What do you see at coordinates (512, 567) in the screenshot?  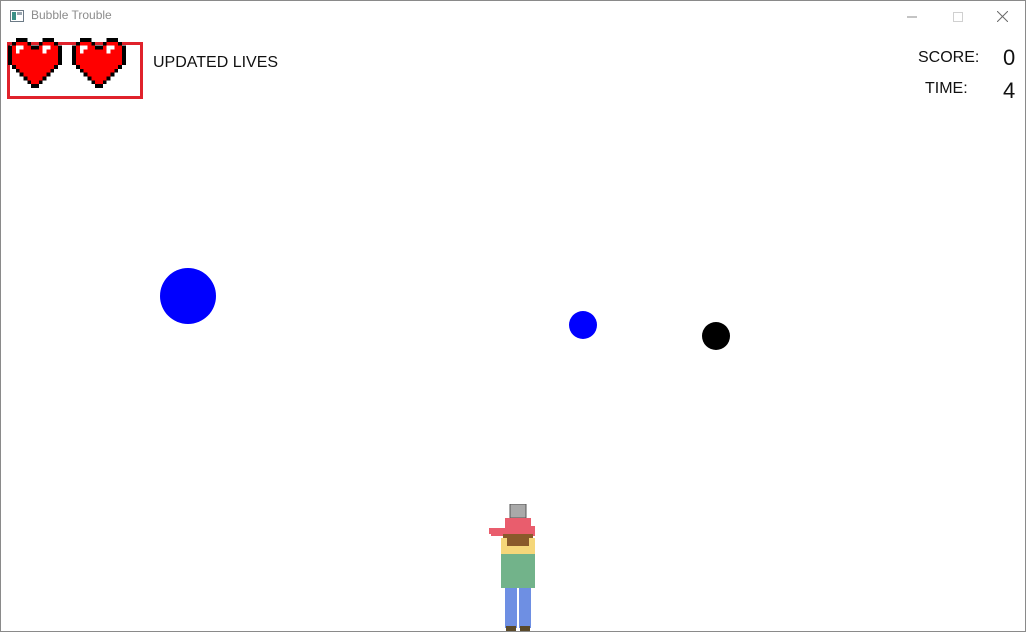 I see `player-character` at bounding box center [512, 567].